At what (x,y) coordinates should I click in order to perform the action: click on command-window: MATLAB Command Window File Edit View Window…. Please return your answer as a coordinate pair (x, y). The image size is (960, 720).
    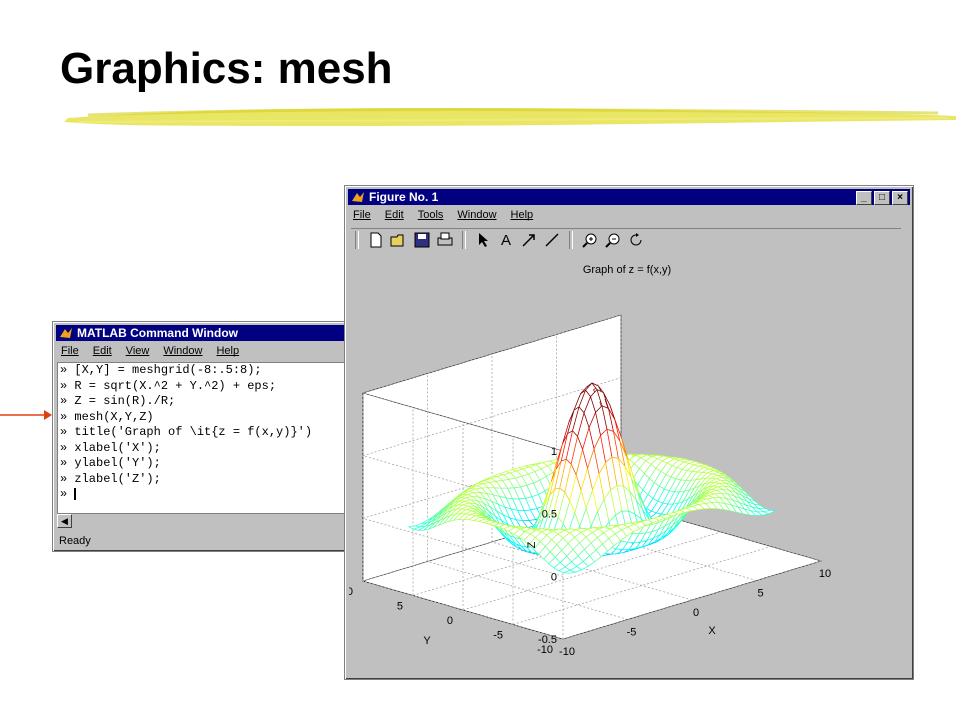
    Looking at the image, I should click on (203, 436).